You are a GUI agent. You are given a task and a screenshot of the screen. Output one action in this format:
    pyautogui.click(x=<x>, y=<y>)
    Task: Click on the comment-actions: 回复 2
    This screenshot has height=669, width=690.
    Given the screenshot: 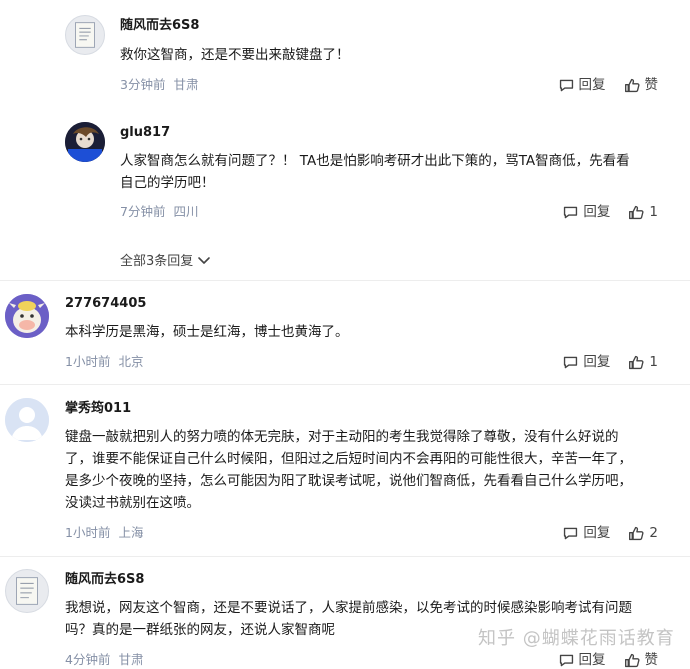 What is the action you would take?
    pyautogui.click(x=601, y=533)
    